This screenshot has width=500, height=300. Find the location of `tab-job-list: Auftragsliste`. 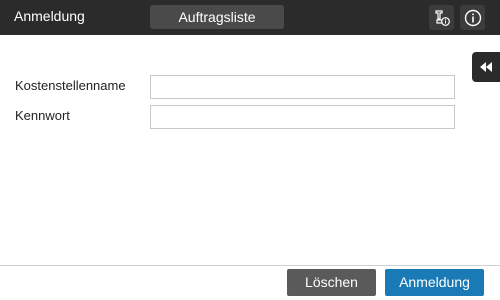

tab-job-list: Auftragsliste is located at coordinates (217, 17).